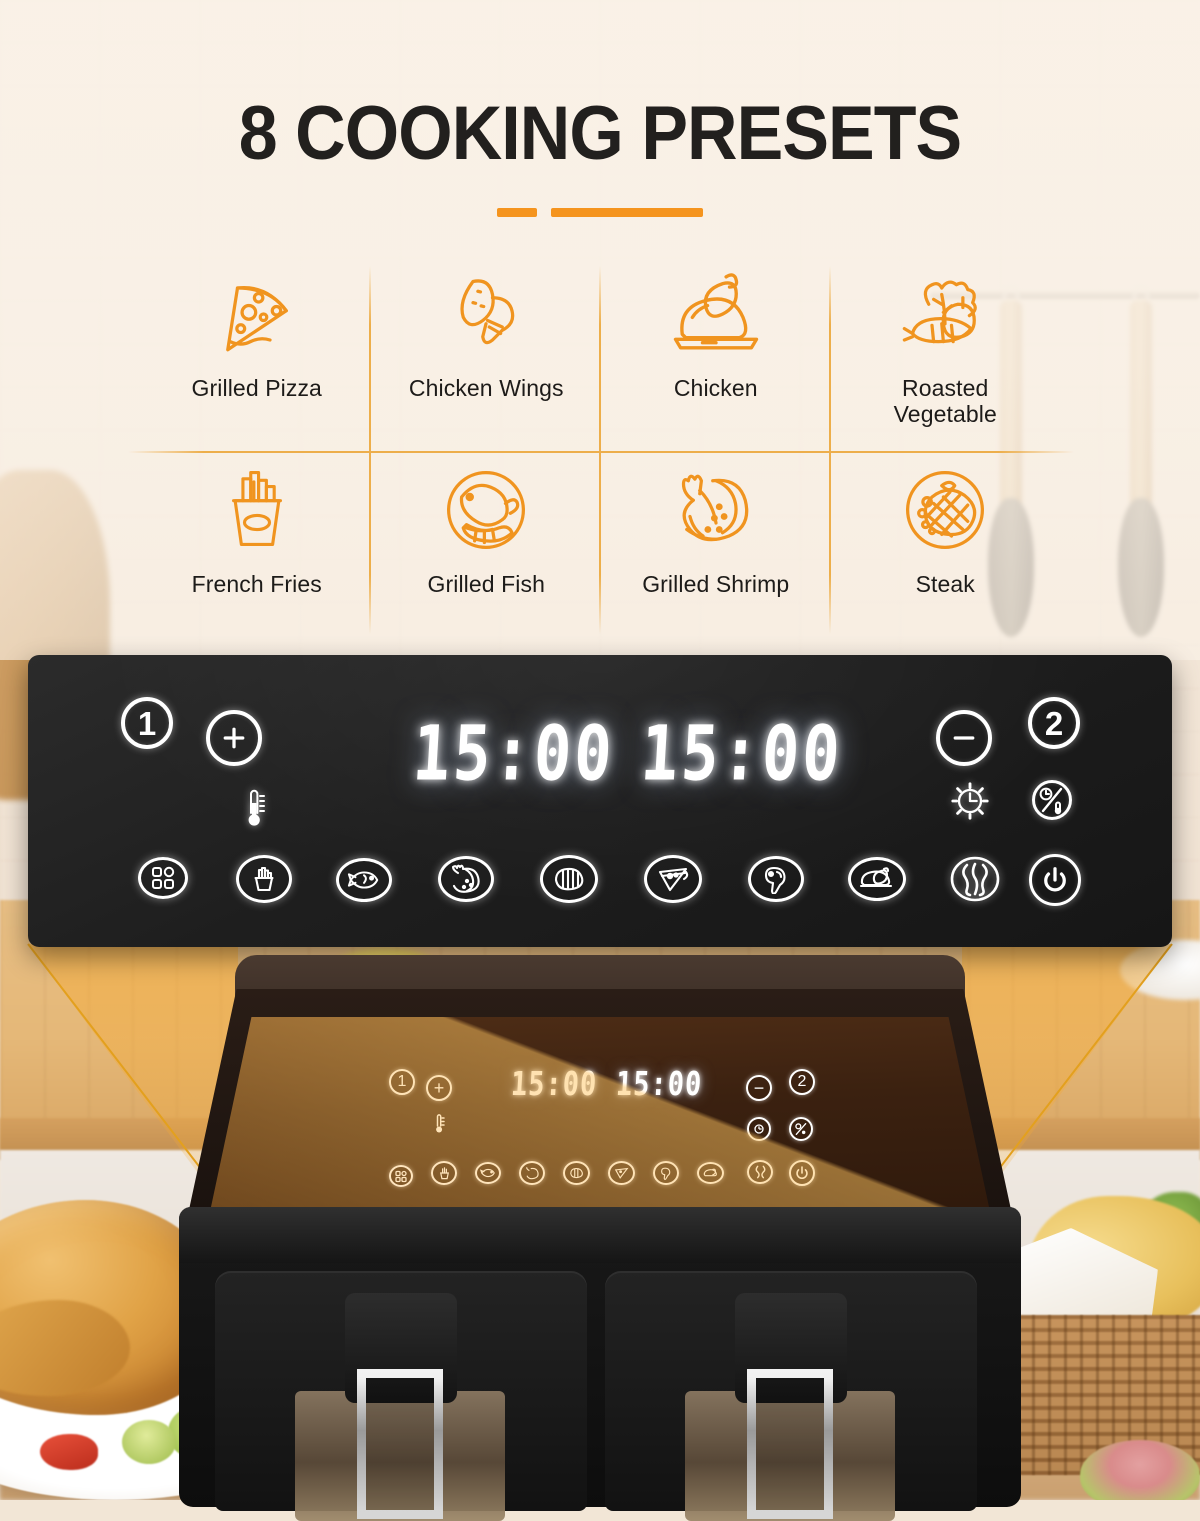 The height and width of the screenshot is (1521, 1200). What do you see at coordinates (163, 878) in the screenshot?
I see `menu-grid-icon` at bounding box center [163, 878].